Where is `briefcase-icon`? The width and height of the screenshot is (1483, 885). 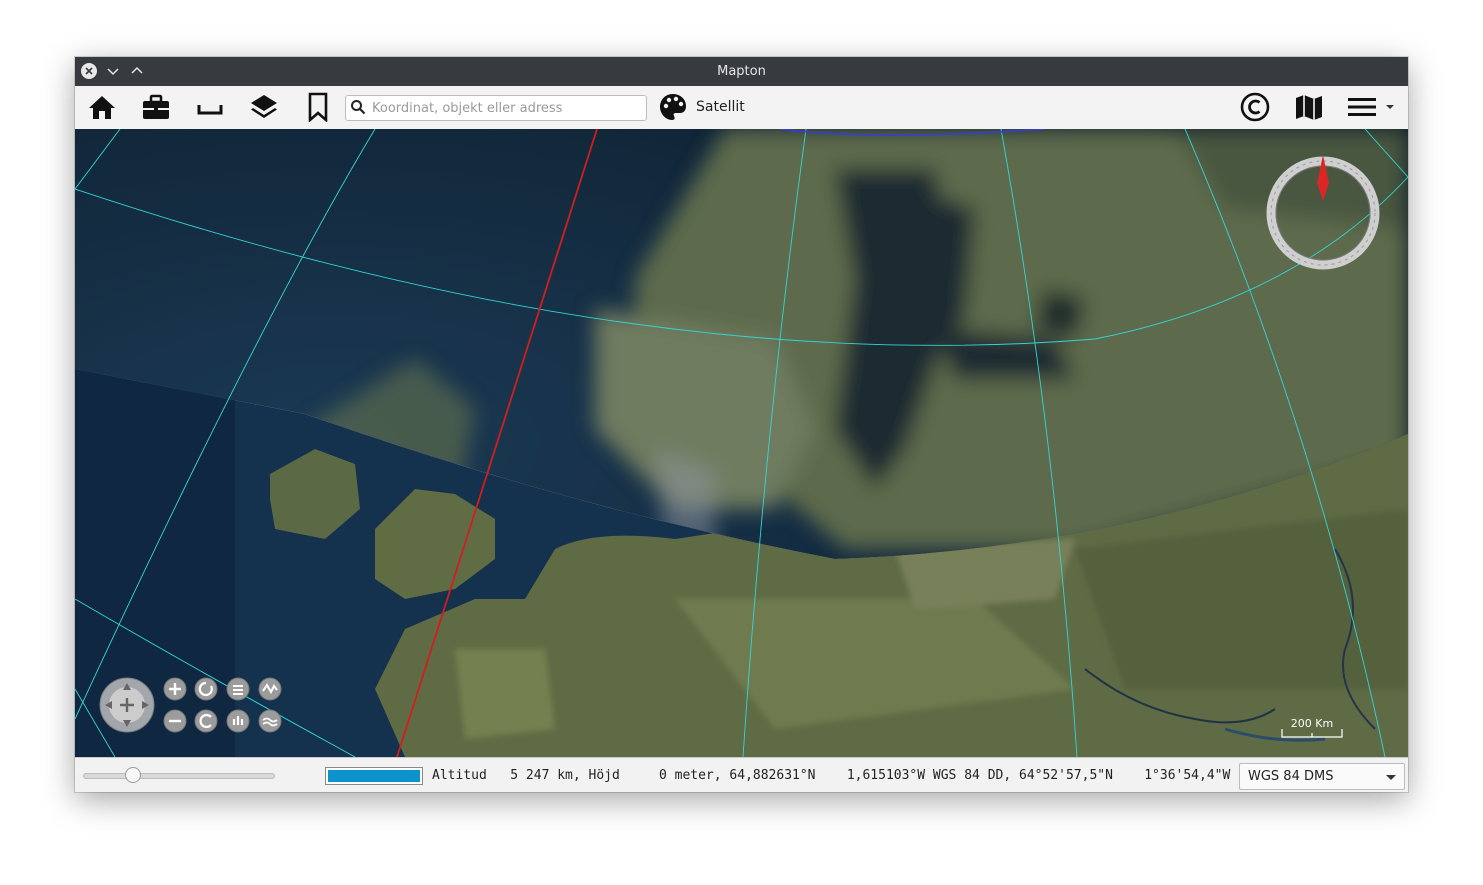 briefcase-icon is located at coordinates (156, 106).